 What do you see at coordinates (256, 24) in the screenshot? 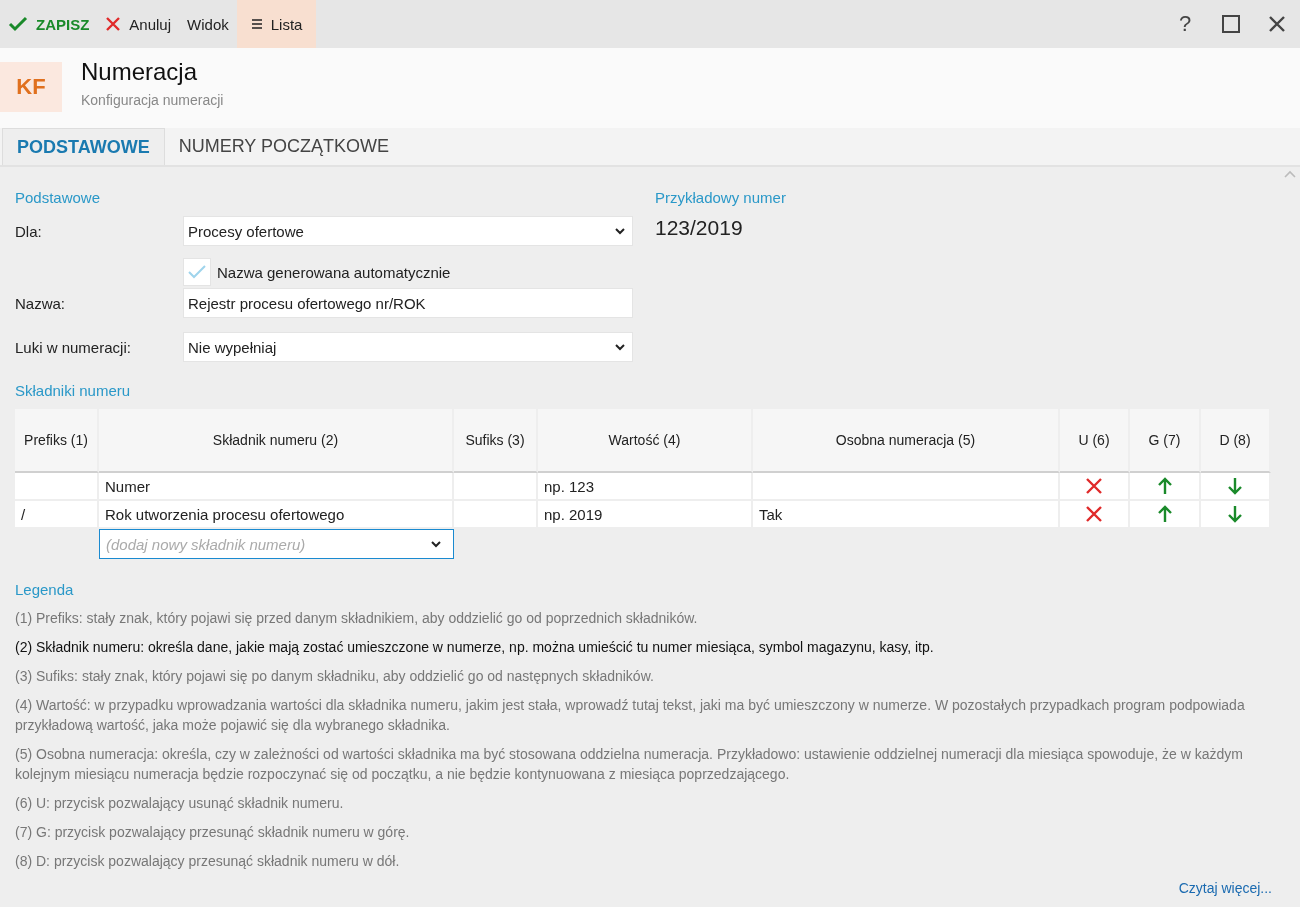
I see `menu-icon` at bounding box center [256, 24].